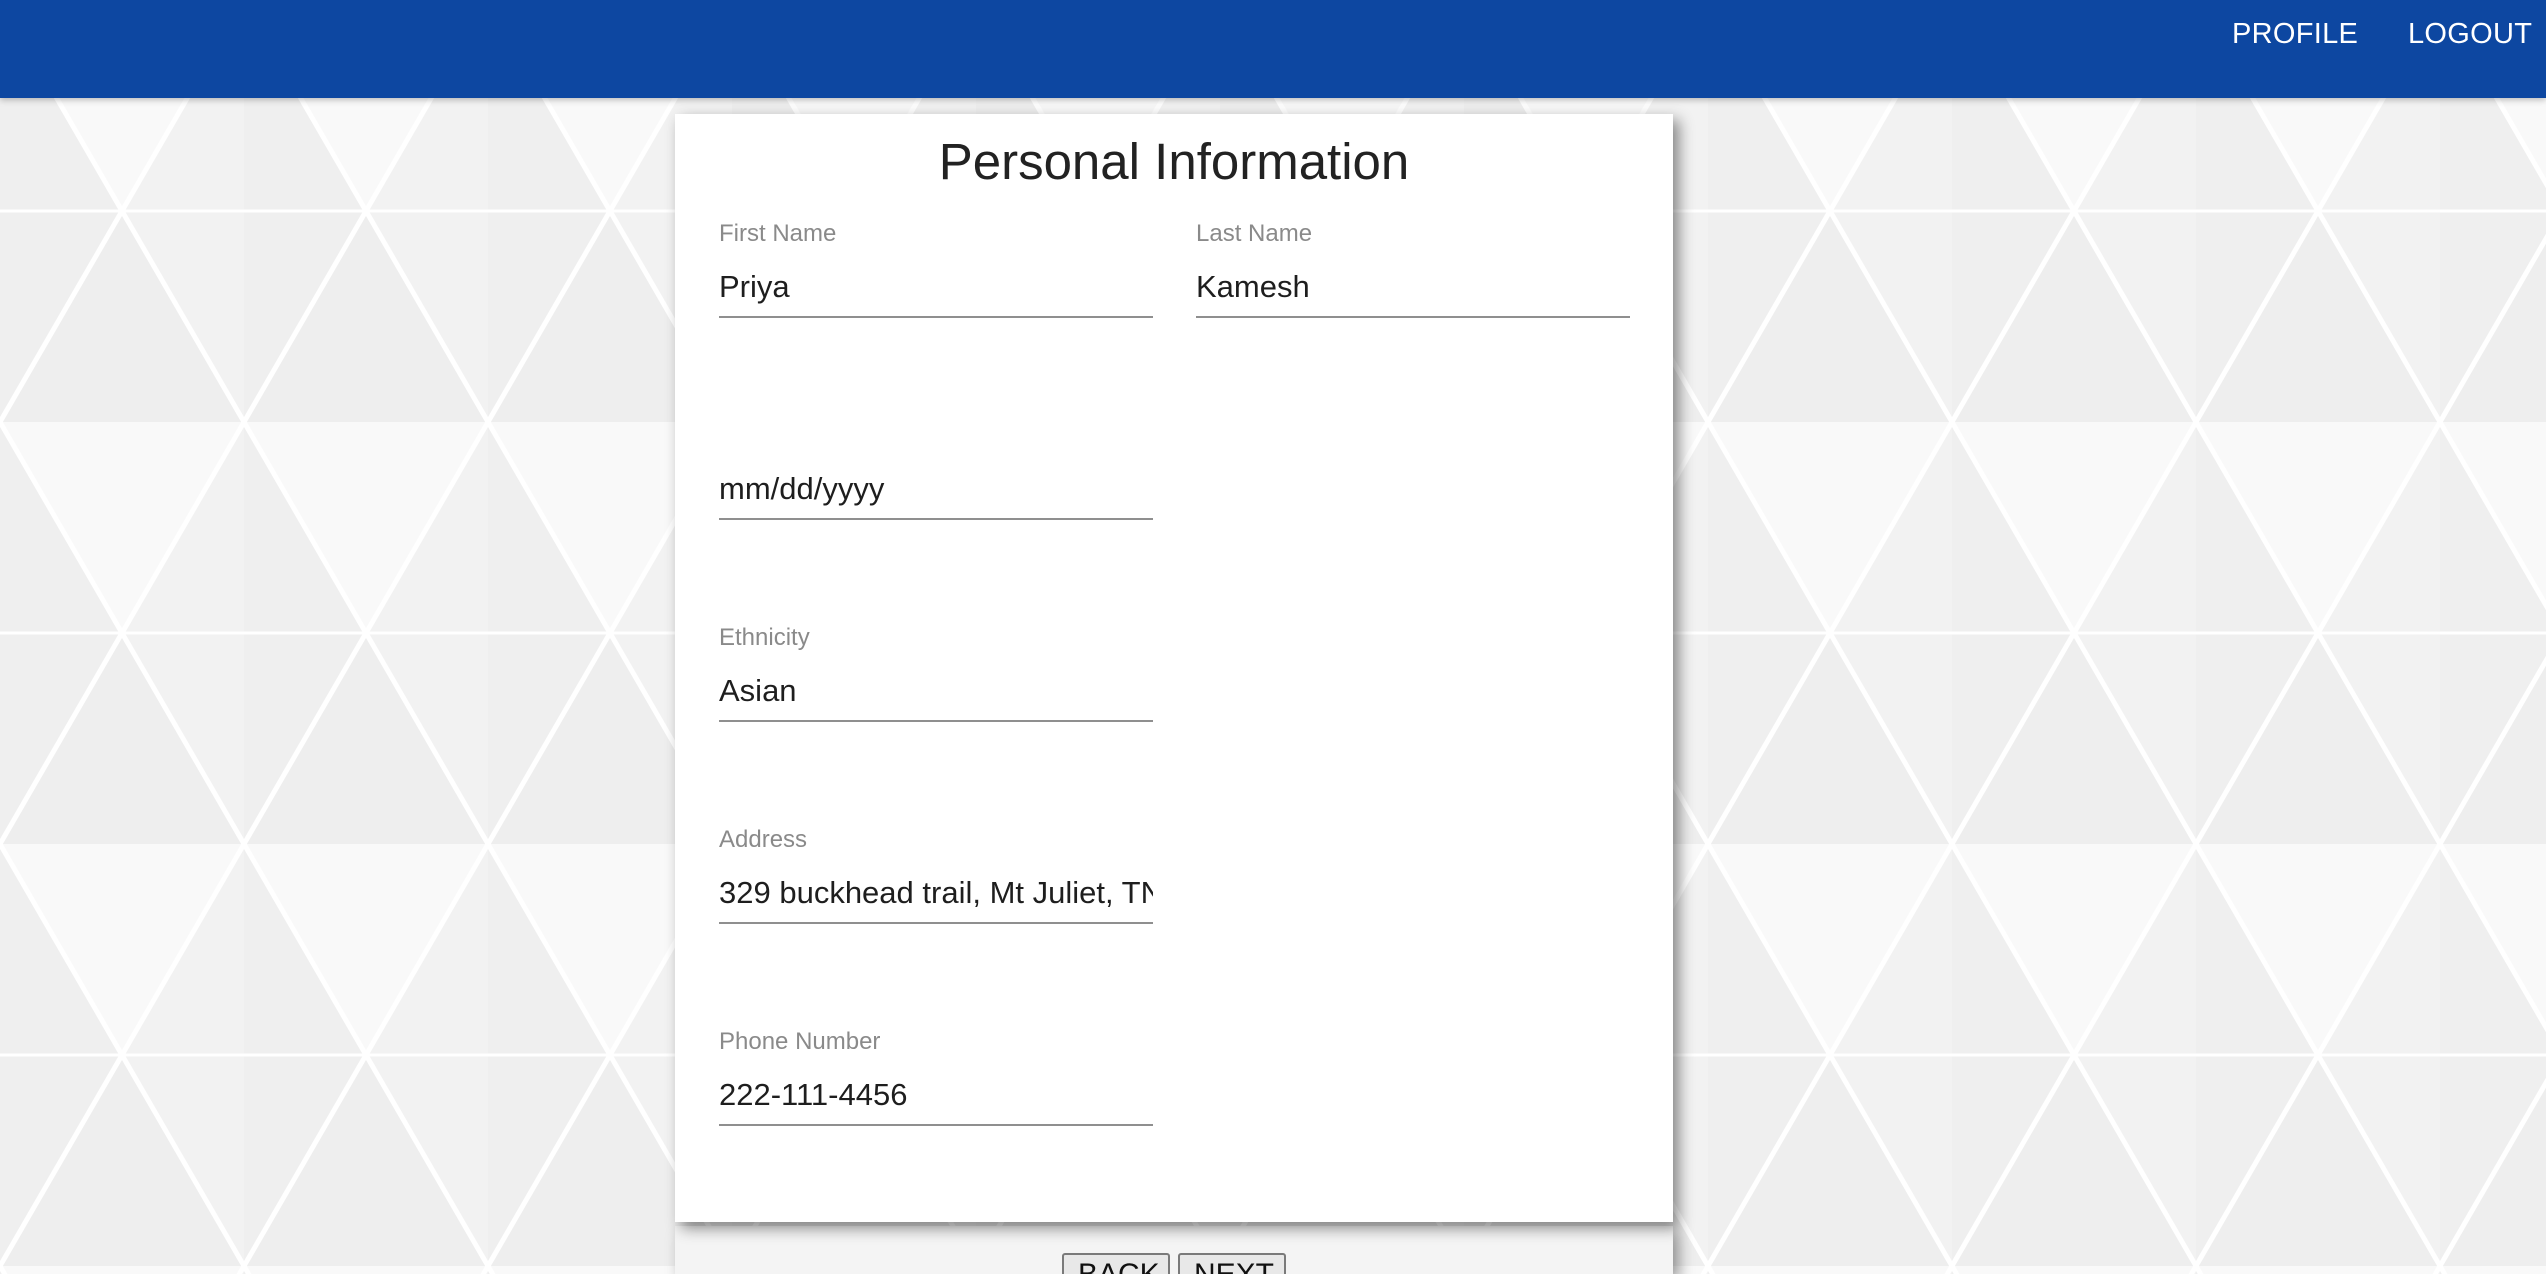  I want to click on last-name-input, so click(1413, 288).